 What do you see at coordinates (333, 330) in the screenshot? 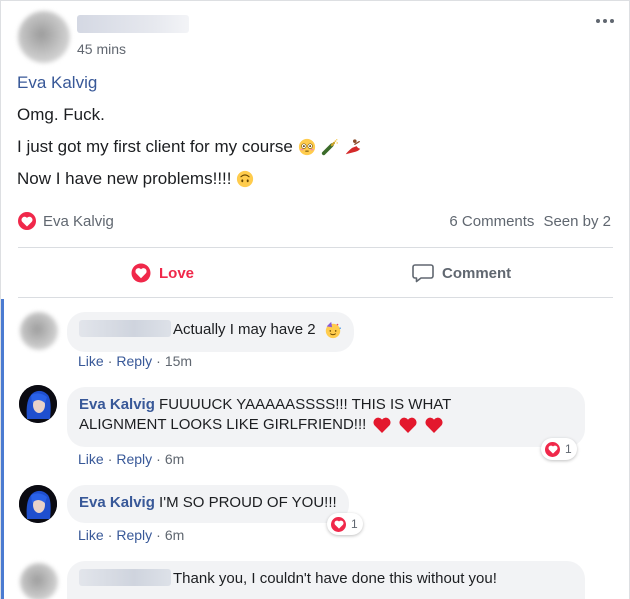
I see `partying-face-emoji` at bounding box center [333, 330].